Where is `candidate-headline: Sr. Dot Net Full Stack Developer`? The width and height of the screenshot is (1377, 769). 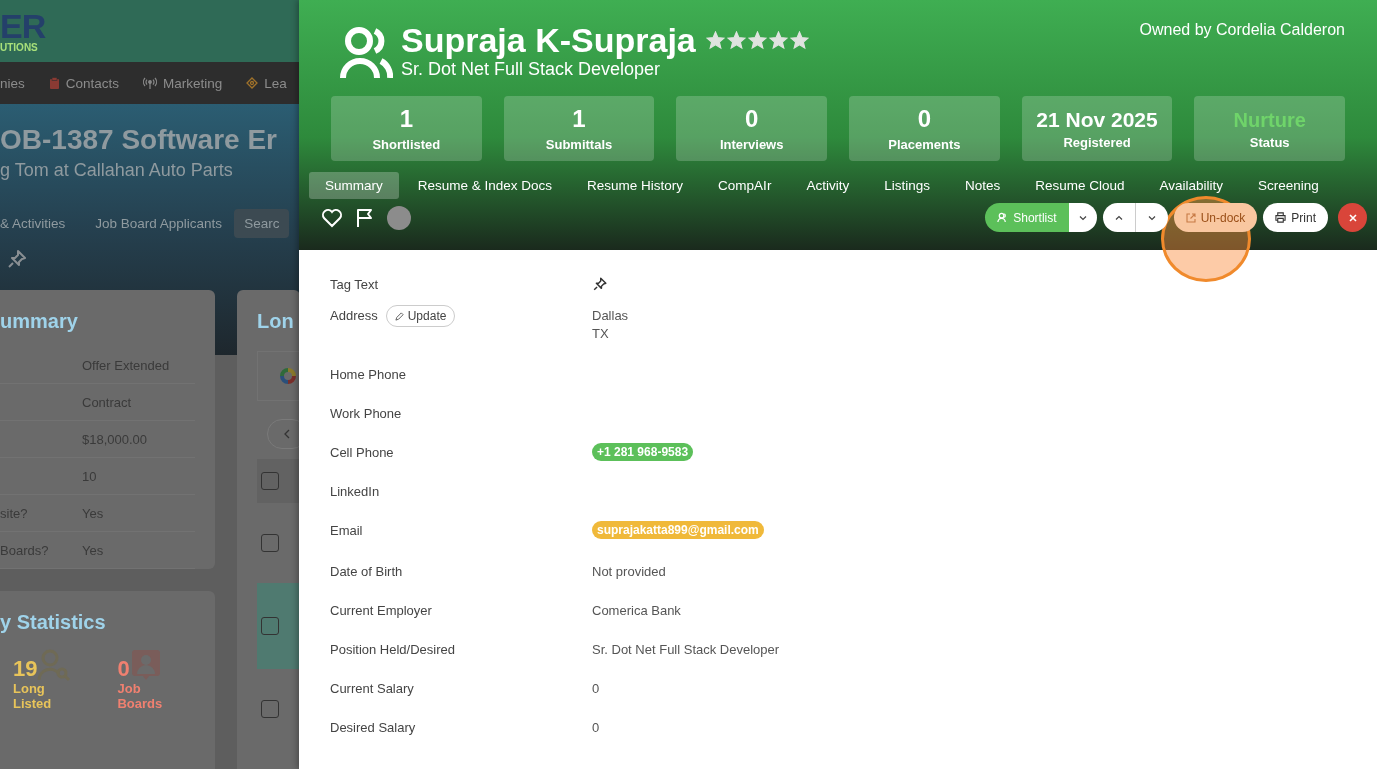
candidate-headline: Sr. Dot Net Full Stack Developer is located at coordinates (531, 70).